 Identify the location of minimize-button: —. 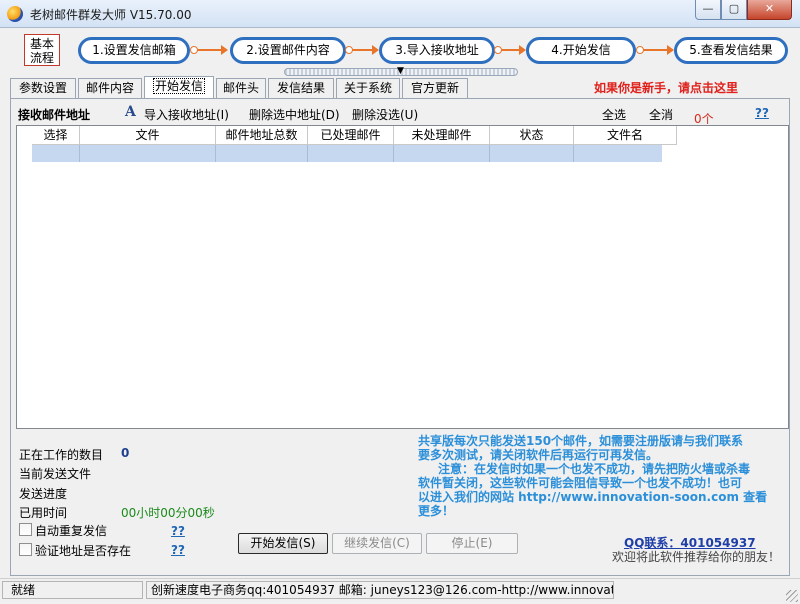
(708, 10).